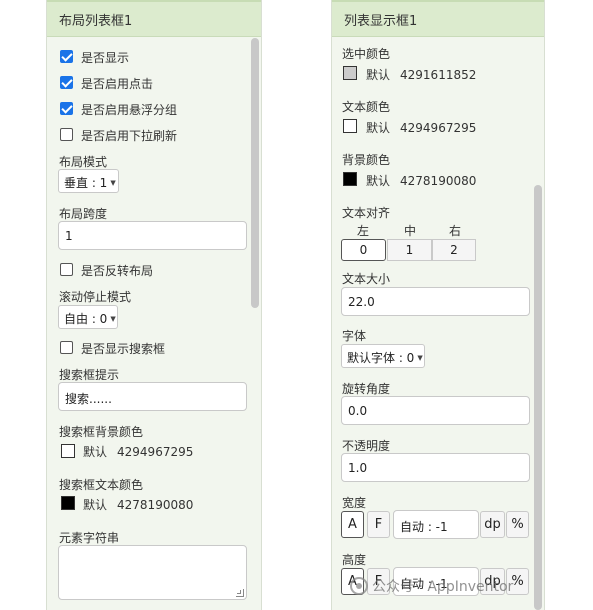 The height and width of the screenshot is (610, 593). Describe the element at coordinates (154, 18) in the screenshot. I see `left-panel-title: 布局列表框1` at that location.